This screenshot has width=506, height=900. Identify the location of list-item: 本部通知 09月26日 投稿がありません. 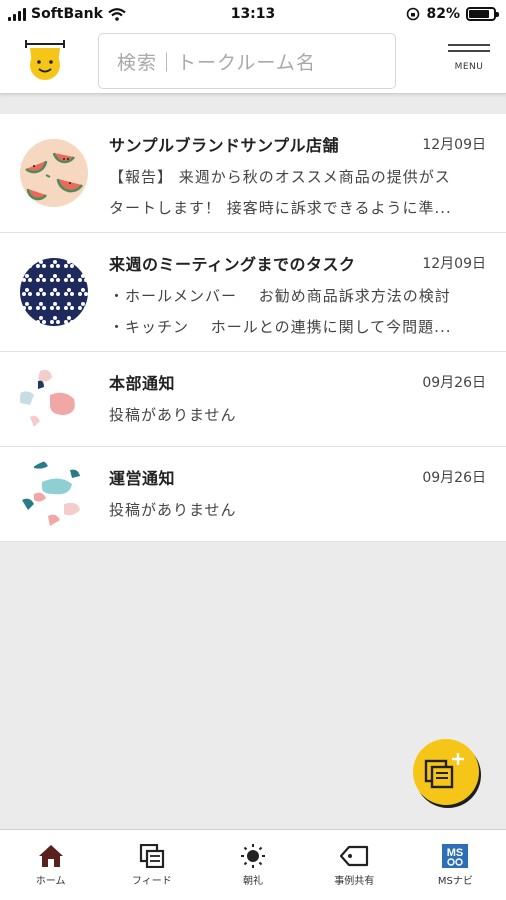
(253, 399).